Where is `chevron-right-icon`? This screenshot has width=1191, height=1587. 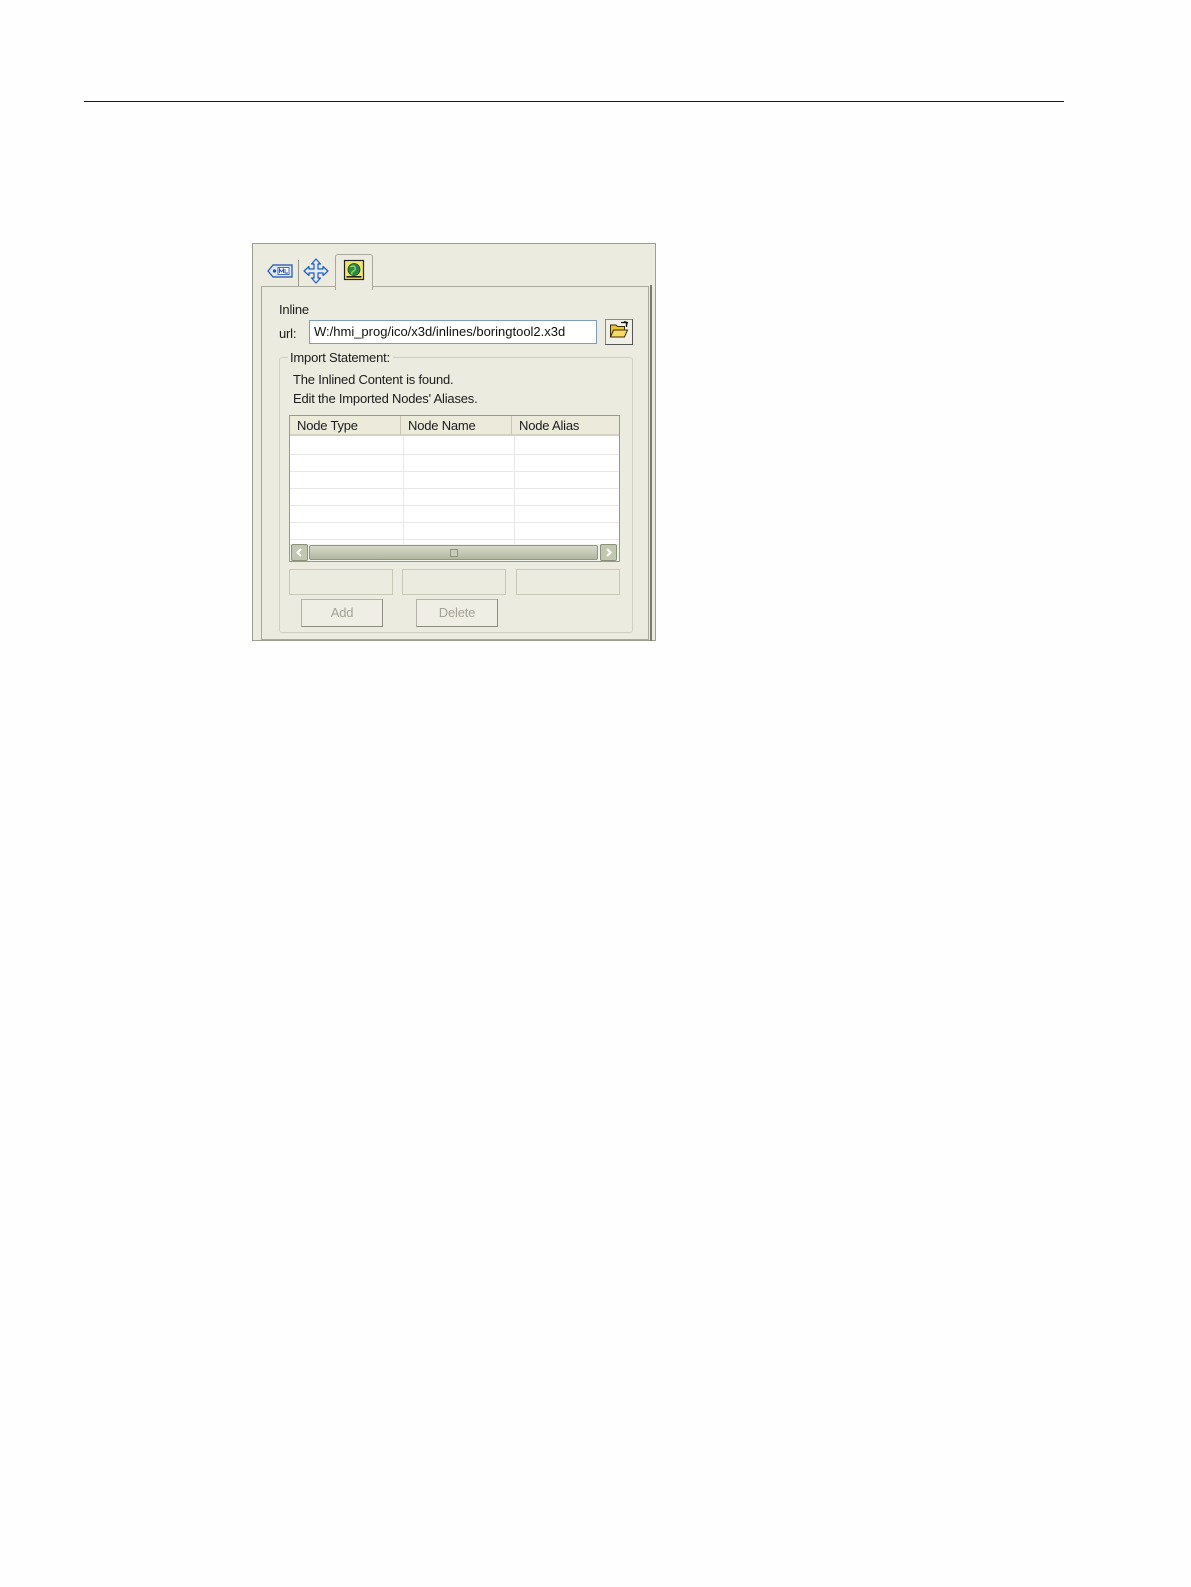 chevron-right-icon is located at coordinates (608, 553).